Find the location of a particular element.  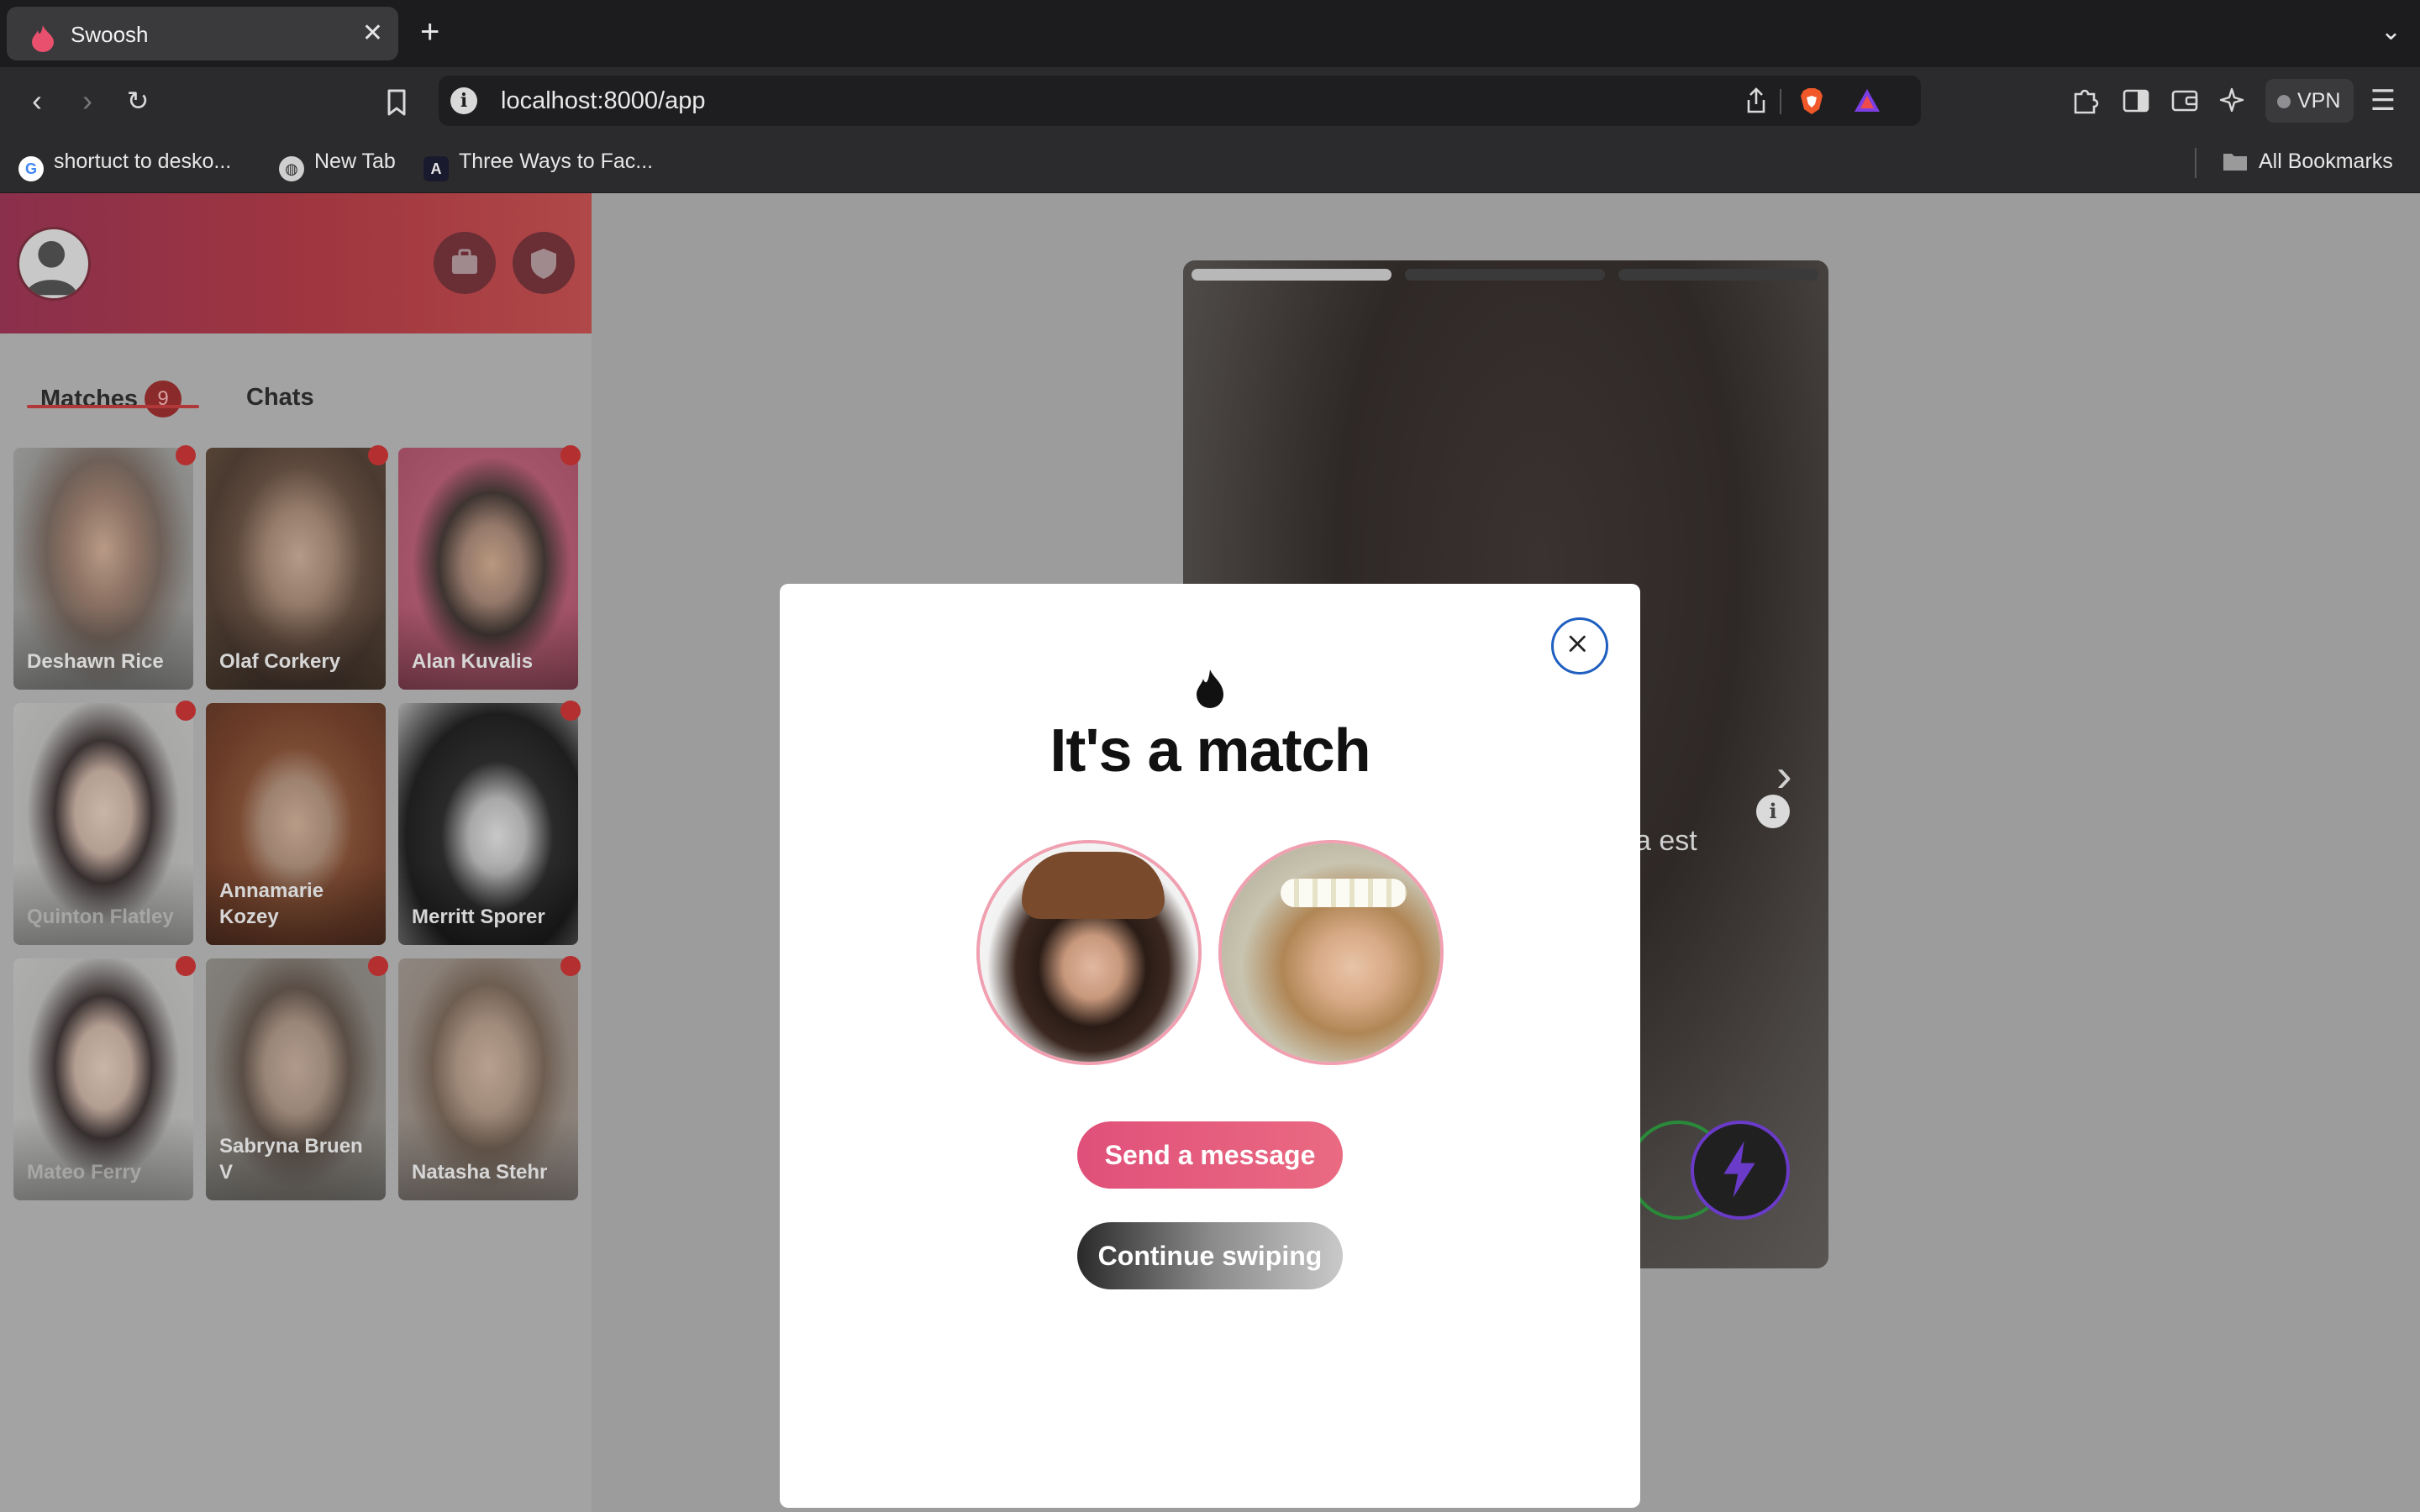

all-bookmarks: All Bookmarks is located at coordinates (2307, 162).